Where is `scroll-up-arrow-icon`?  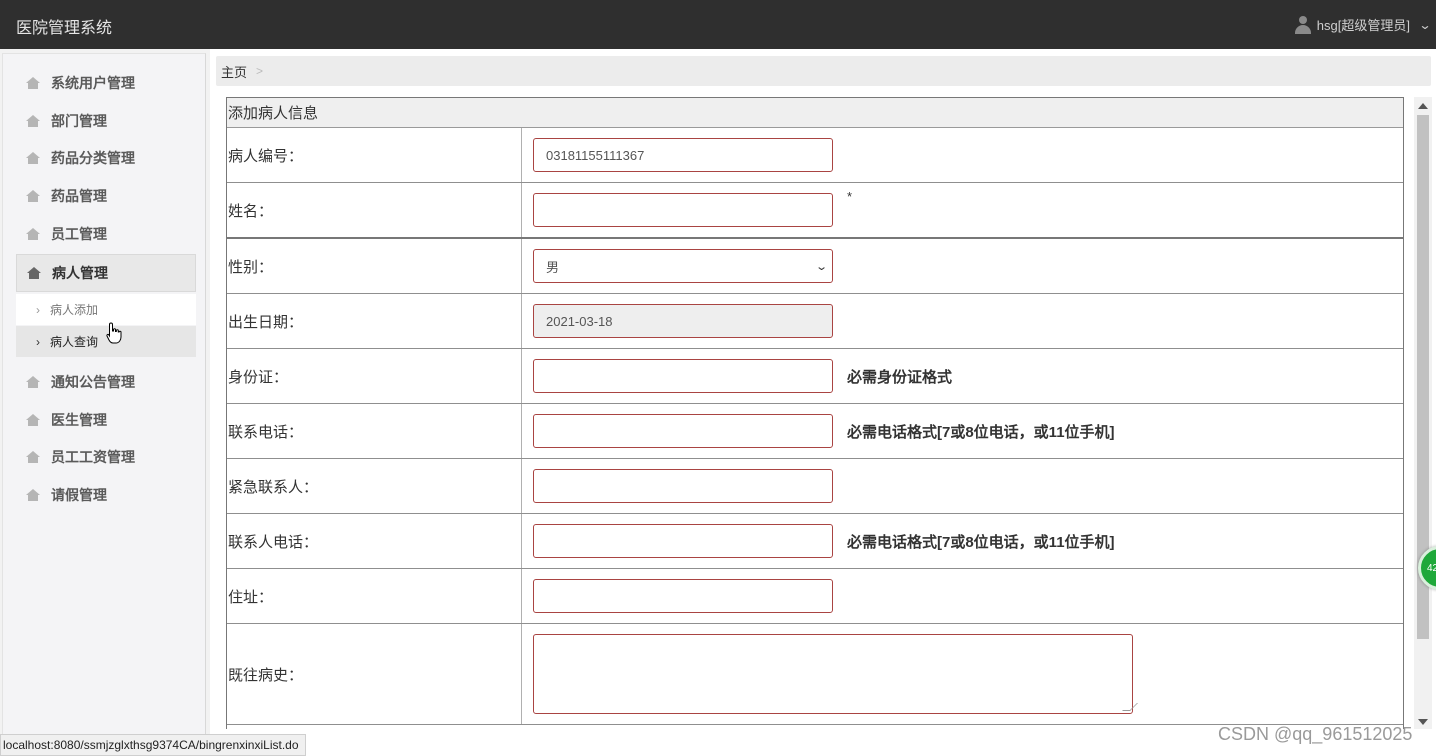 scroll-up-arrow-icon is located at coordinates (1423, 106).